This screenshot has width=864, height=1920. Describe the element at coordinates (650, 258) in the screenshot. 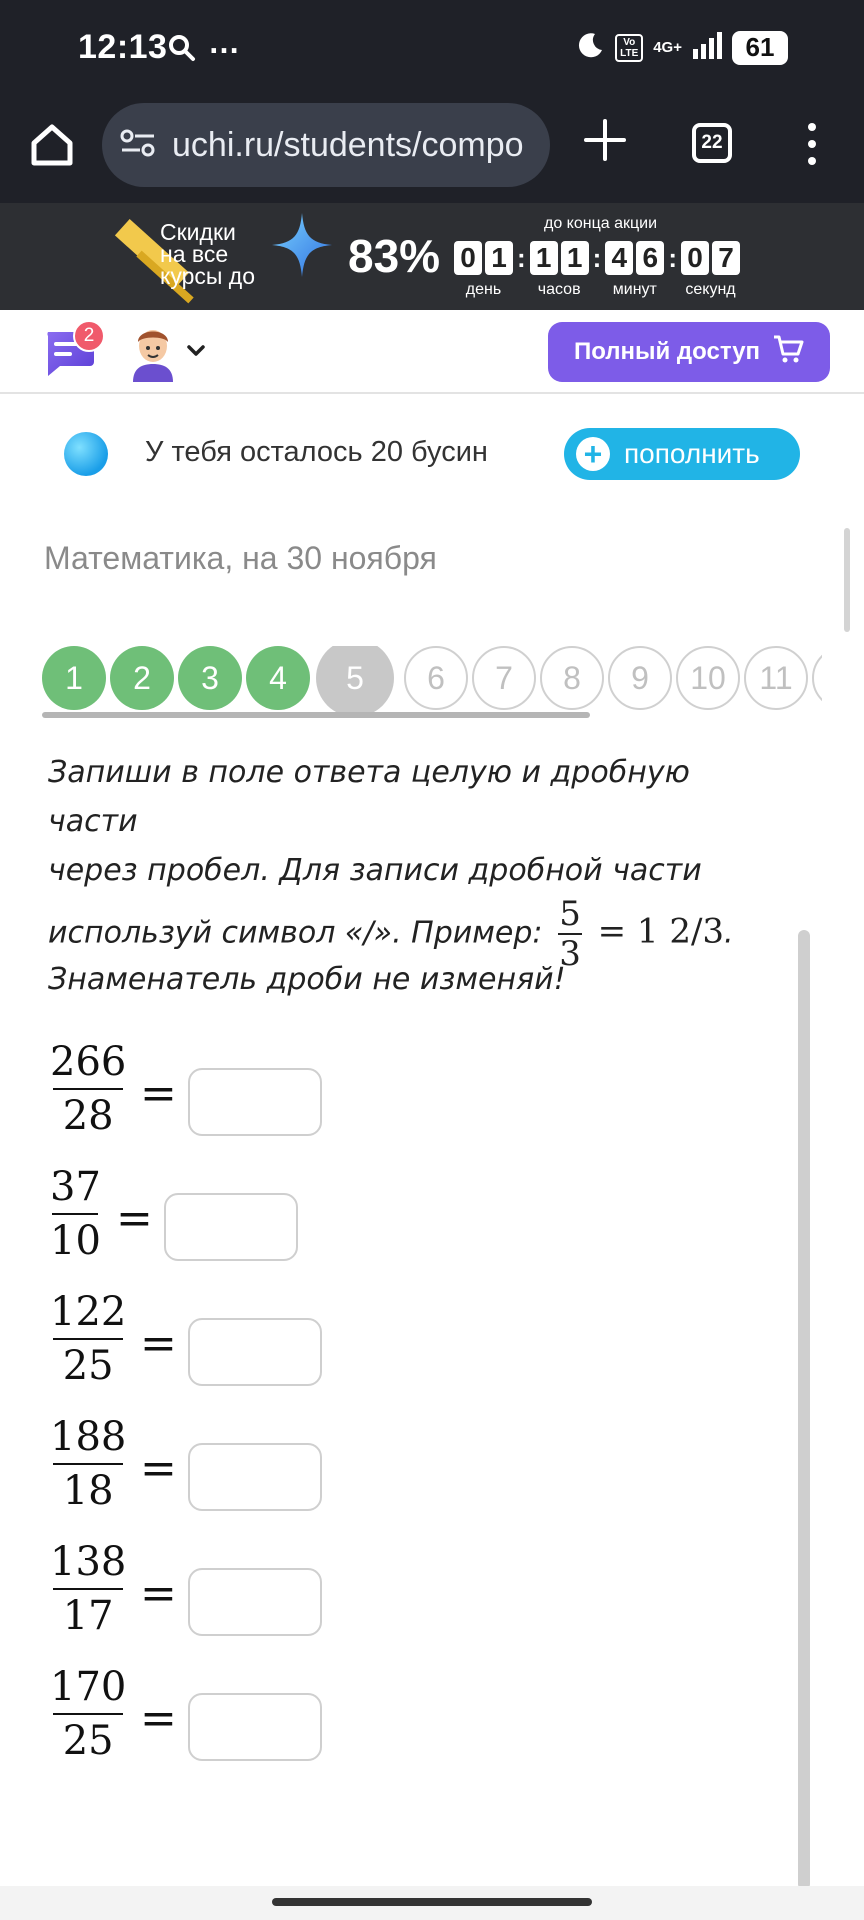

I see `timer-digit: 6` at that location.